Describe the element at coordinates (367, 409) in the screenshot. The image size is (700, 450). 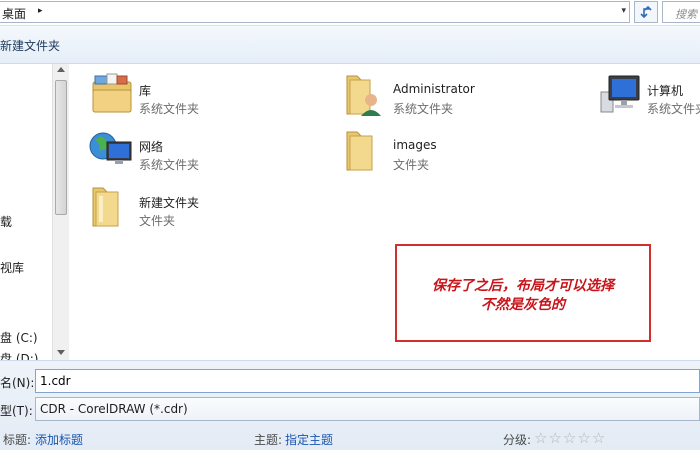
I see `filetype-select: CDR - CorelDRAW (*.cdr)` at that location.